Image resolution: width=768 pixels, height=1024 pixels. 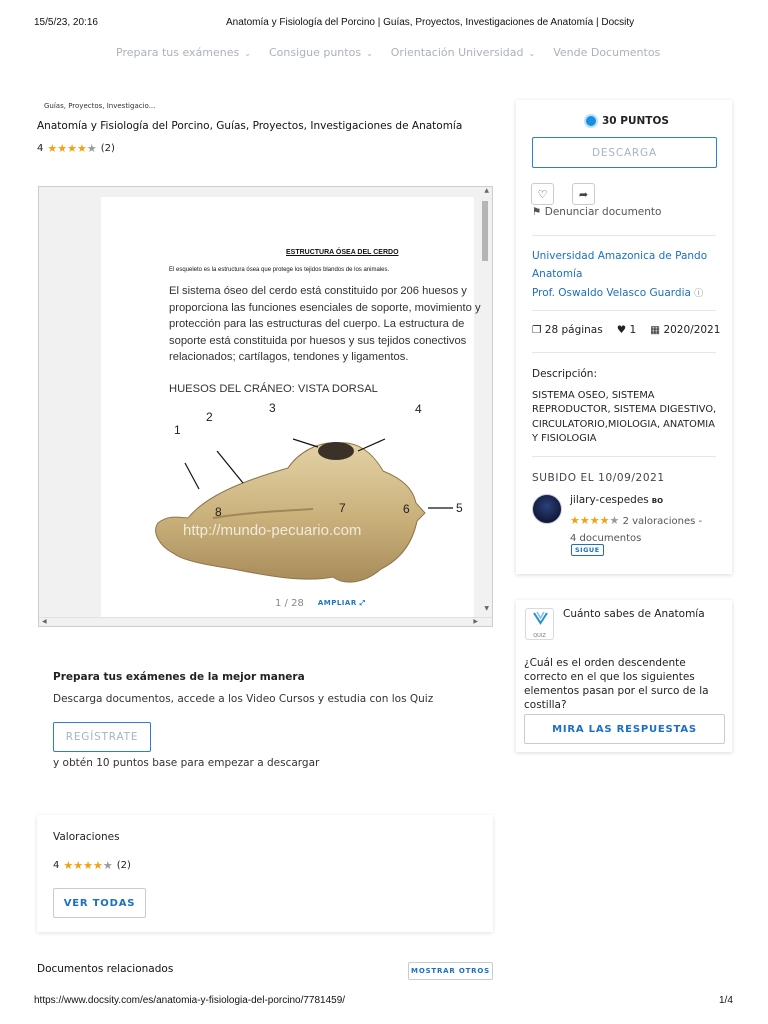 What do you see at coordinates (657, 501) in the screenshot?
I see `country-badge: BO` at bounding box center [657, 501].